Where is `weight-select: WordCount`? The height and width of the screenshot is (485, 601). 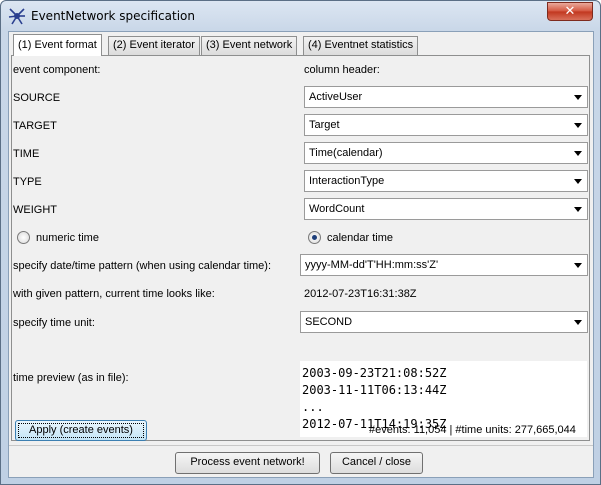
weight-select: WordCount is located at coordinates (446, 209).